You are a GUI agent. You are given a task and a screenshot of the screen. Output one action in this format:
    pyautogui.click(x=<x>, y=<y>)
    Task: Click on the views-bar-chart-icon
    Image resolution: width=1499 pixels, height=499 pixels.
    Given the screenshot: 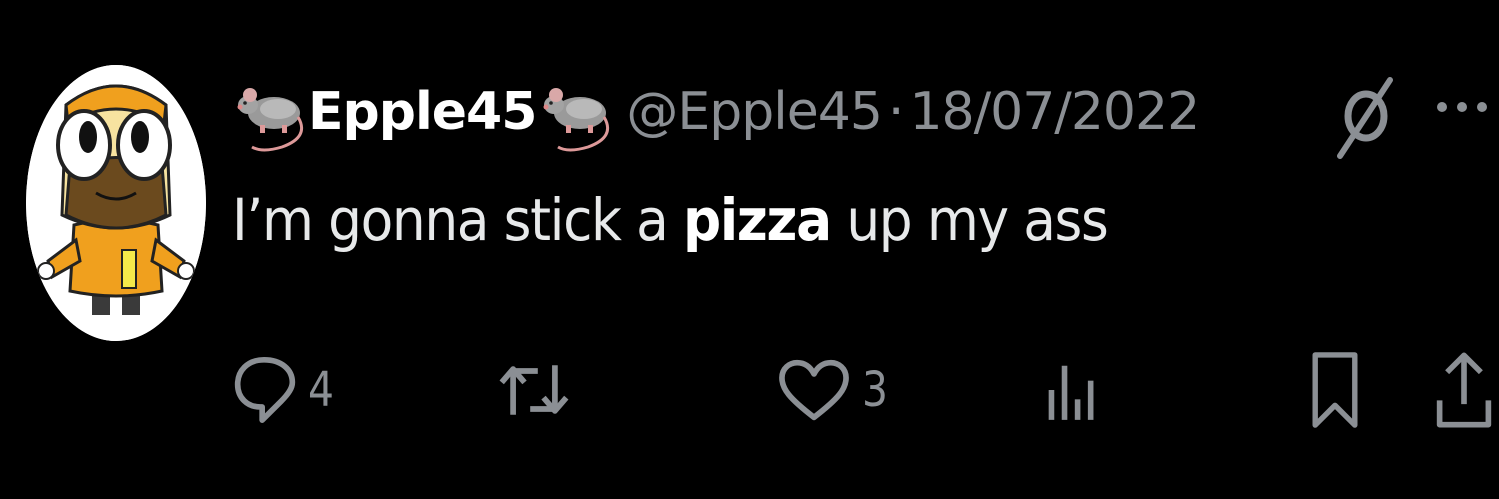 What is the action you would take?
    pyautogui.click(x=1071, y=392)
    